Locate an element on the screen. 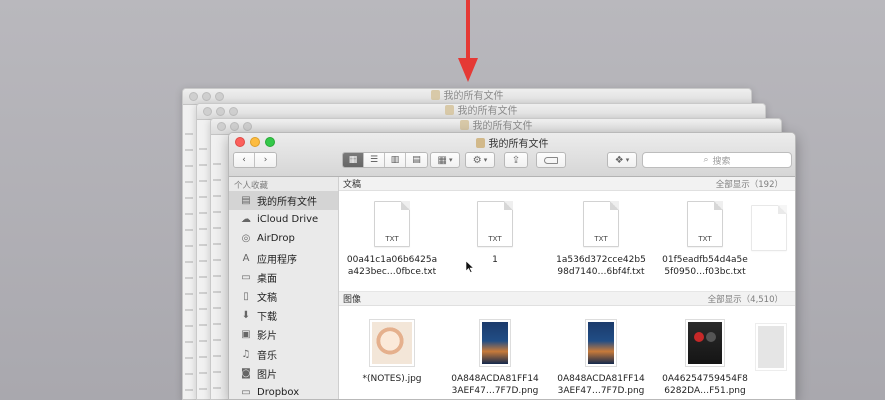 The width and height of the screenshot is (885, 400). view-mode-buttons: ▦ ☰ ▥ ▤ is located at coordinates (385, 160).